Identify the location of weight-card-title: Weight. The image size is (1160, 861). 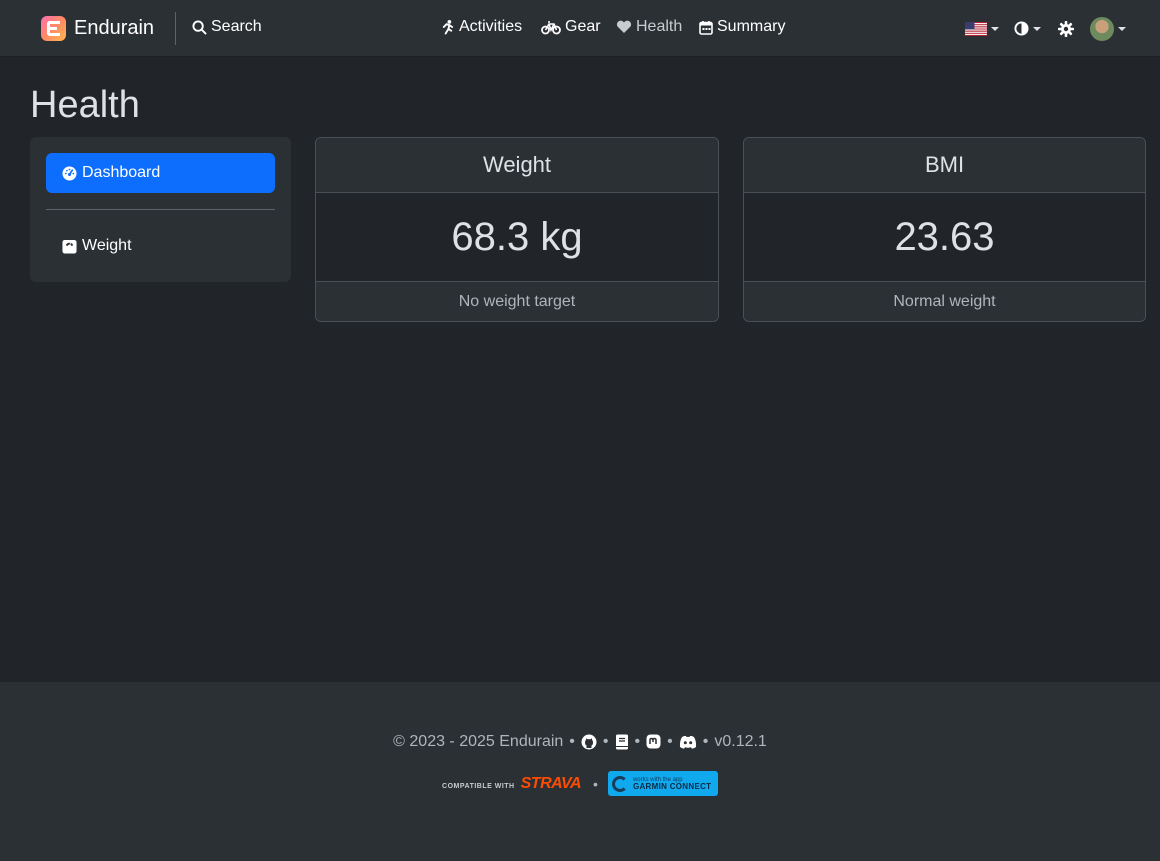
(517, 165).